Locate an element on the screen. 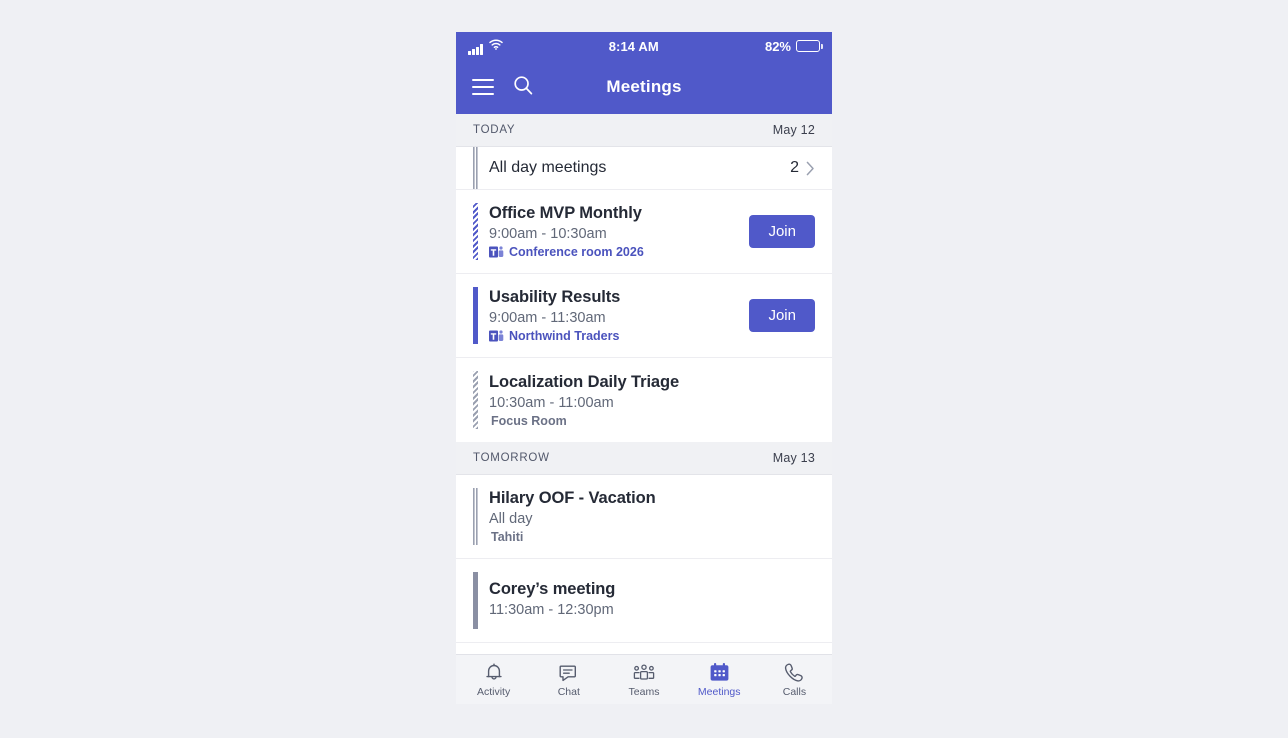  section-date: May 12 is located at coordinates (793, 130).